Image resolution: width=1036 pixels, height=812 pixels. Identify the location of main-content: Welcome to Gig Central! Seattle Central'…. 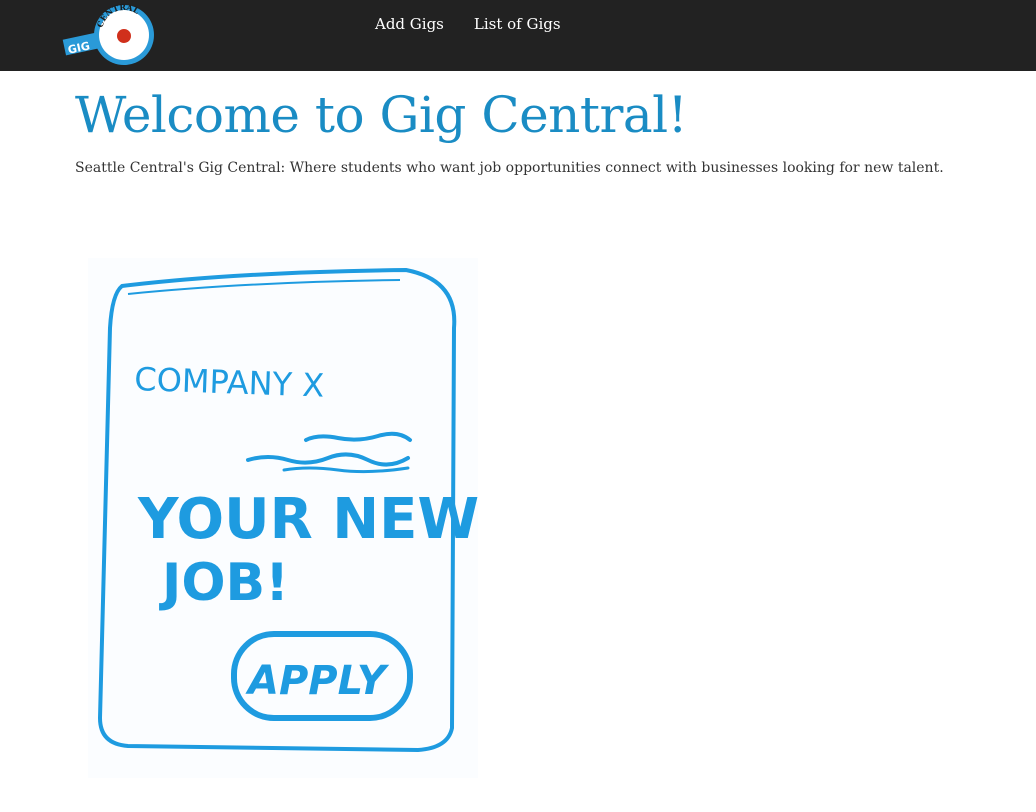
(545, 131).